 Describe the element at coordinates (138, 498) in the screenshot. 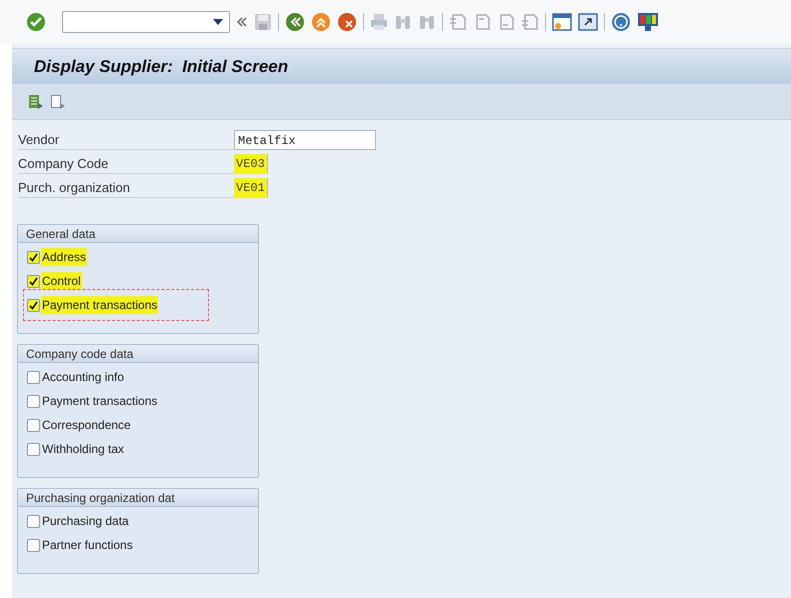

I see `group-title: Purchasing organization dat` at that location.